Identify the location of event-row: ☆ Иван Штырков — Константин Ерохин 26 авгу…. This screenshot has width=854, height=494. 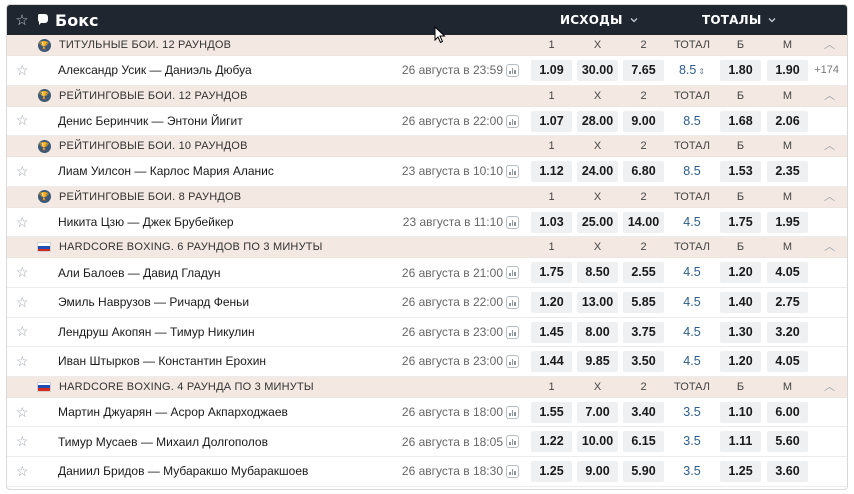
(427, 362).